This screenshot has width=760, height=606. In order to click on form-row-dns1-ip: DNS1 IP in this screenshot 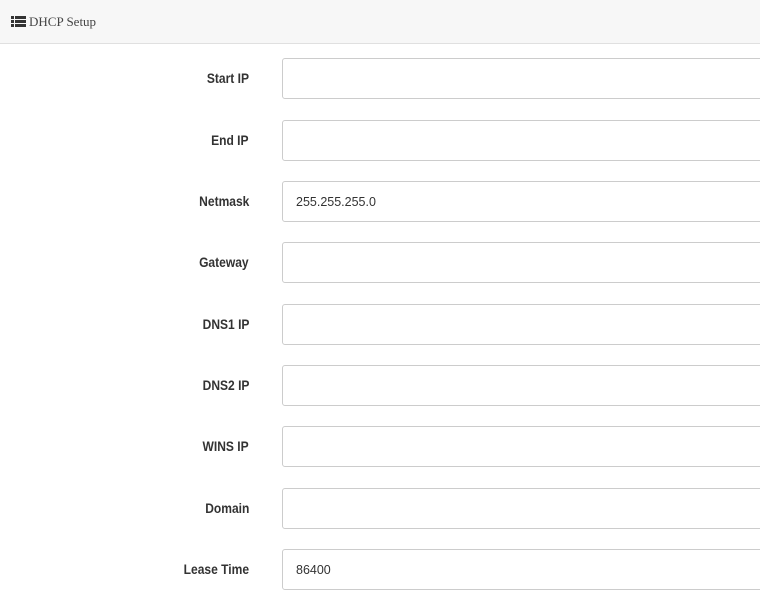, I will do `click(380, 324)`.